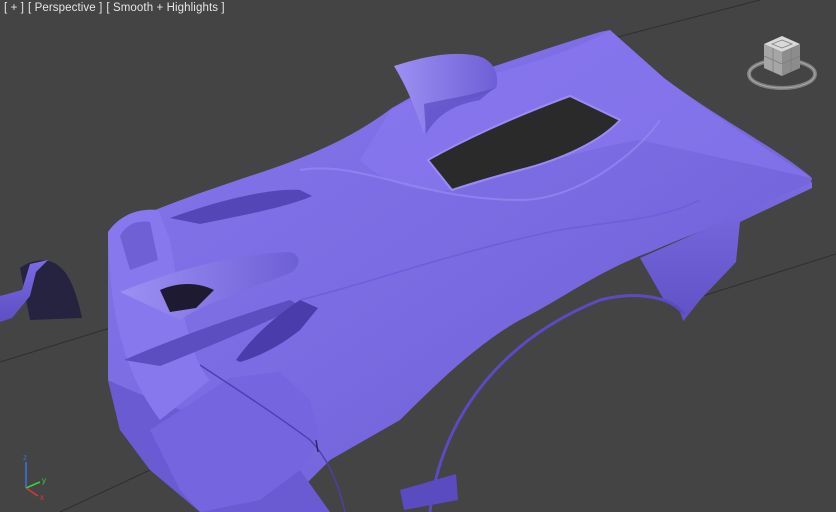 This screenshot has height=512, width=836. What do you see at coordinates (65, 8) in the screenshot?
I see `viewport-point-of-view-label: [ Perspective ]` at bounding box center [65, 8].